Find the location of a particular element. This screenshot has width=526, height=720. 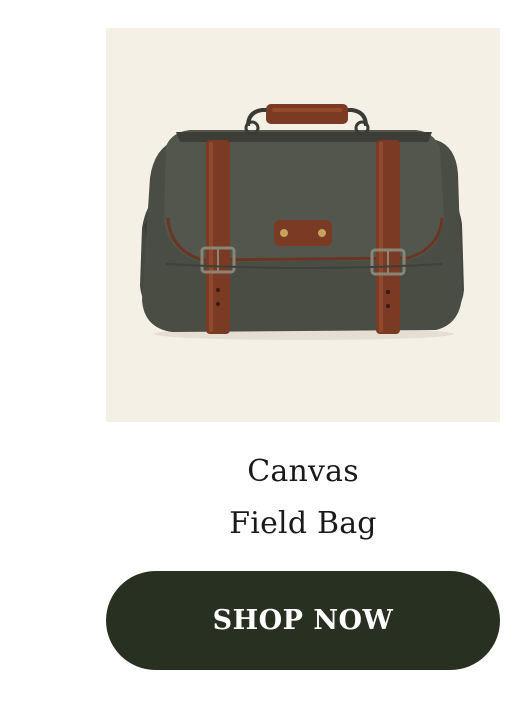

product-title: Canvas Field Bag is located at coordinates (303, 498).